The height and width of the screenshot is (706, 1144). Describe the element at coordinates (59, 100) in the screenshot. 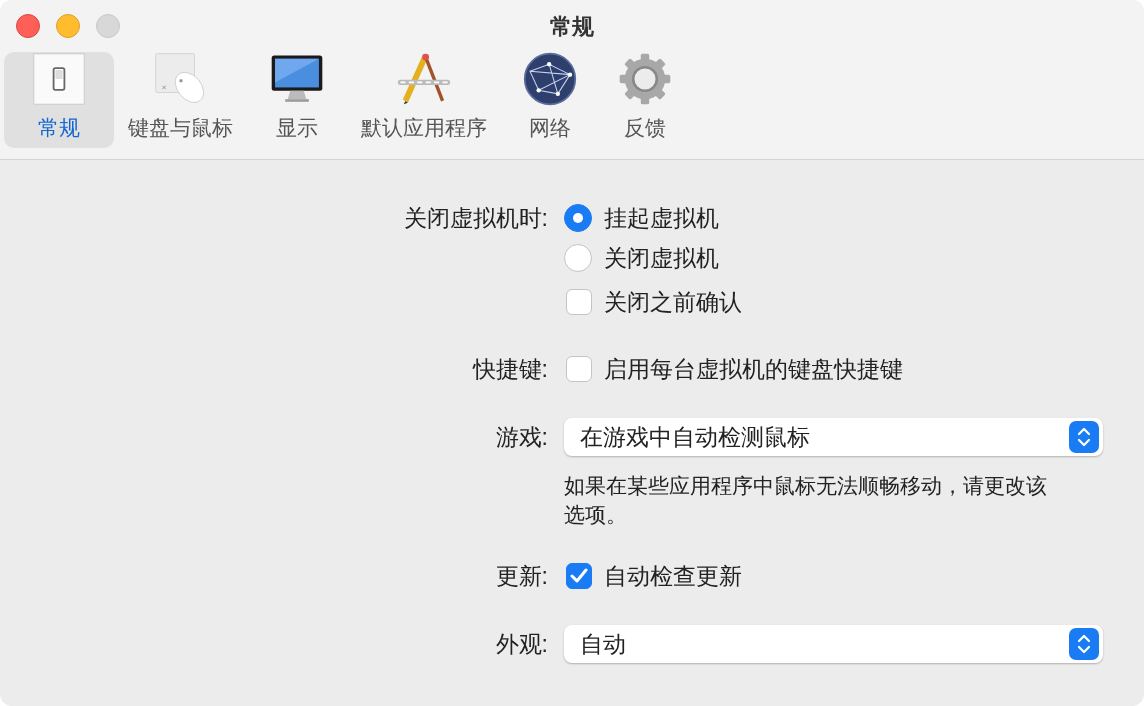

I see `toolbar-tab: 常规` at that location.